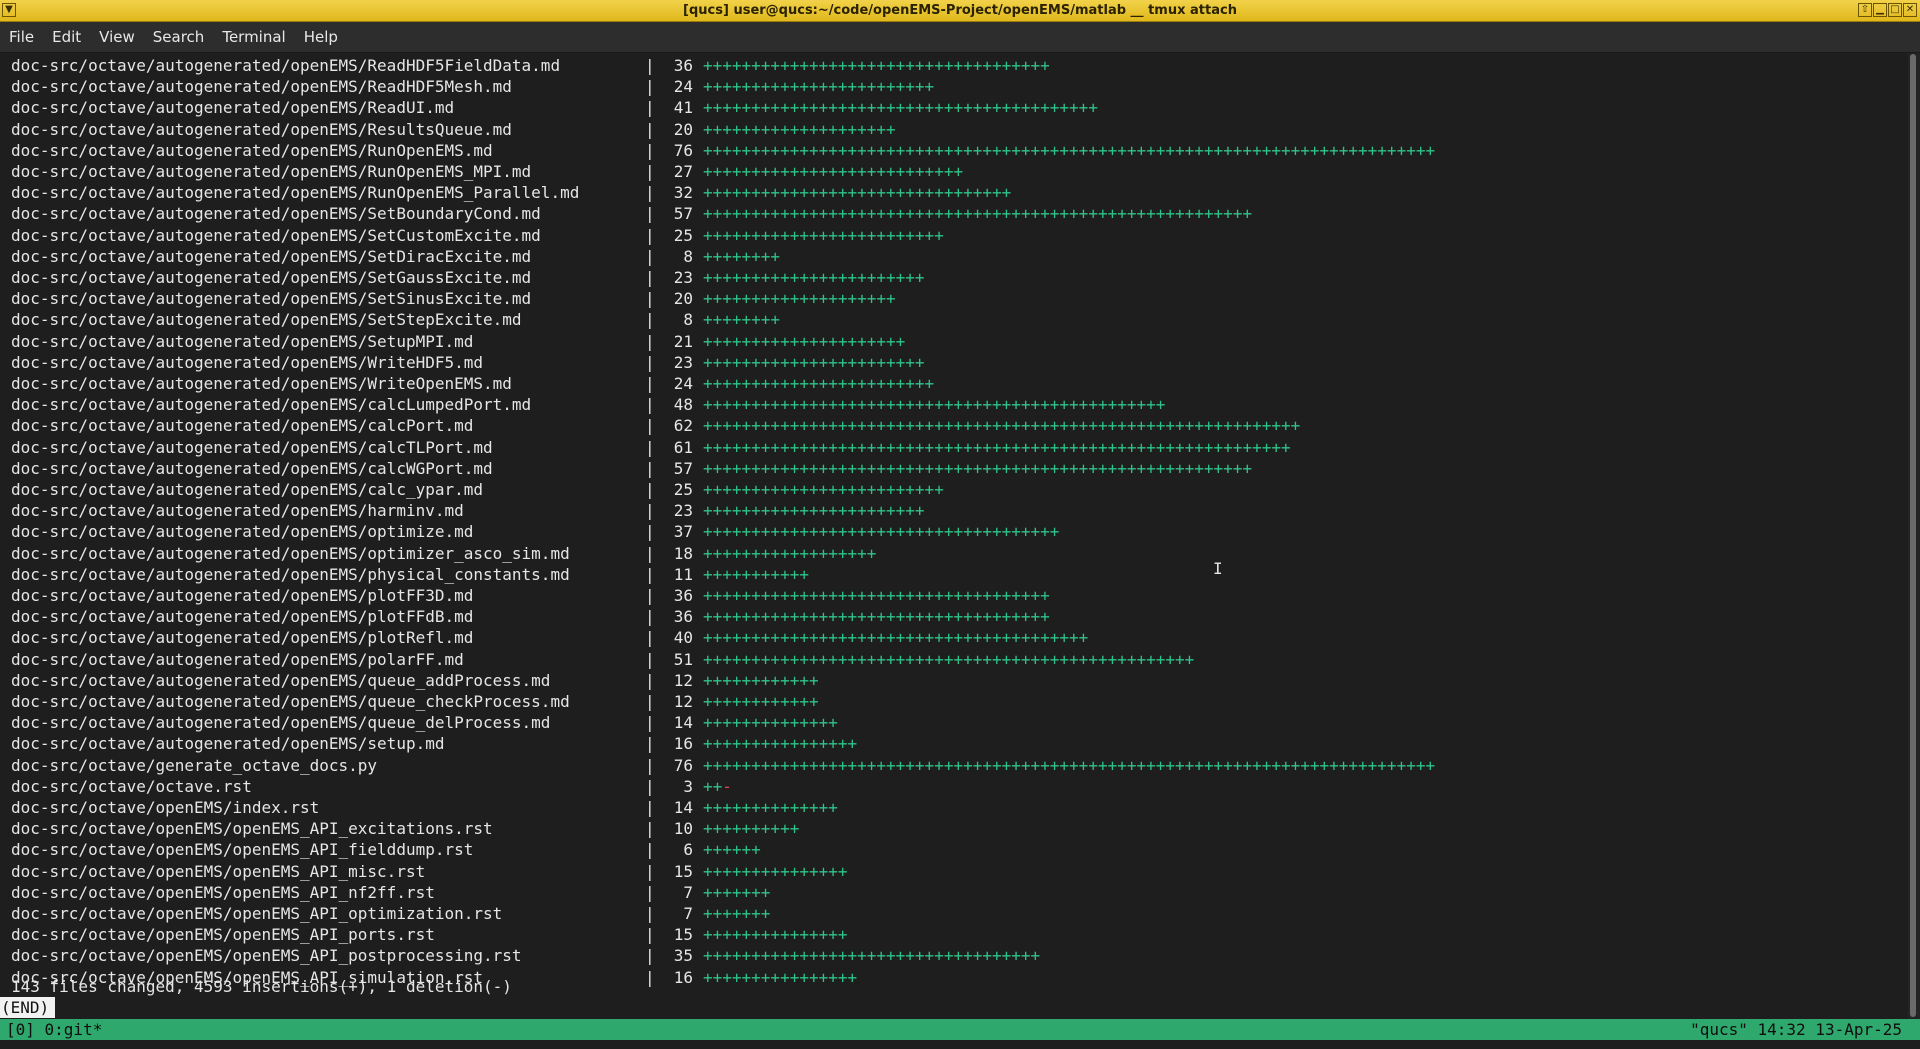 Image resolution: width=1920 pixels, height=1049 pixels. Describe the element at coordinates (253, 37) in the screenshot. I see `menu-terminal: Terminal` at that location.